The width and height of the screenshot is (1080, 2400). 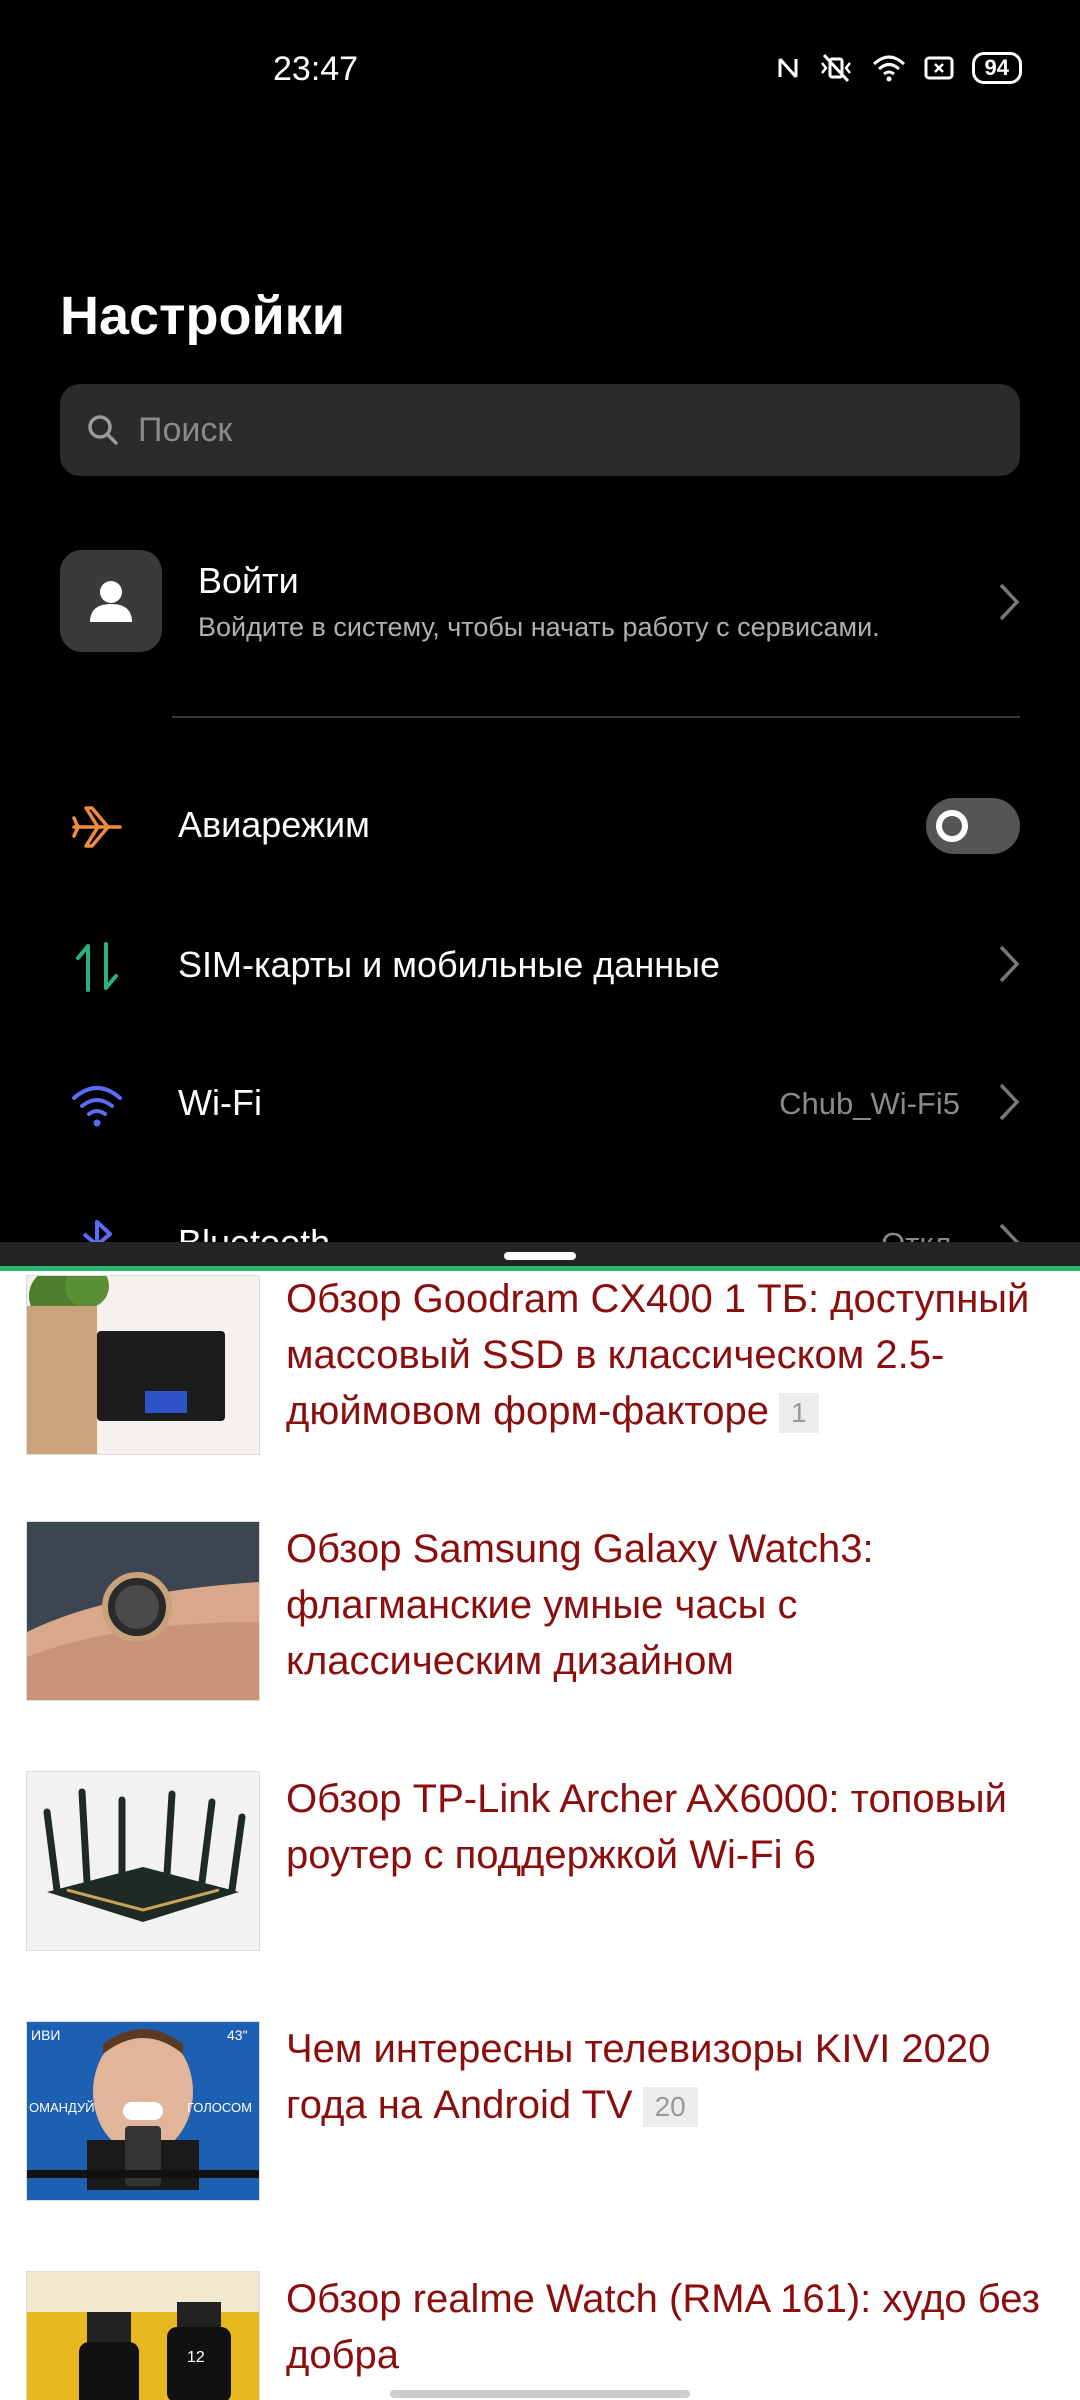 What do you see at coordinates (788, 68) in the screenshot?
I see `nfc-icon` at bounding box center [788, 68].